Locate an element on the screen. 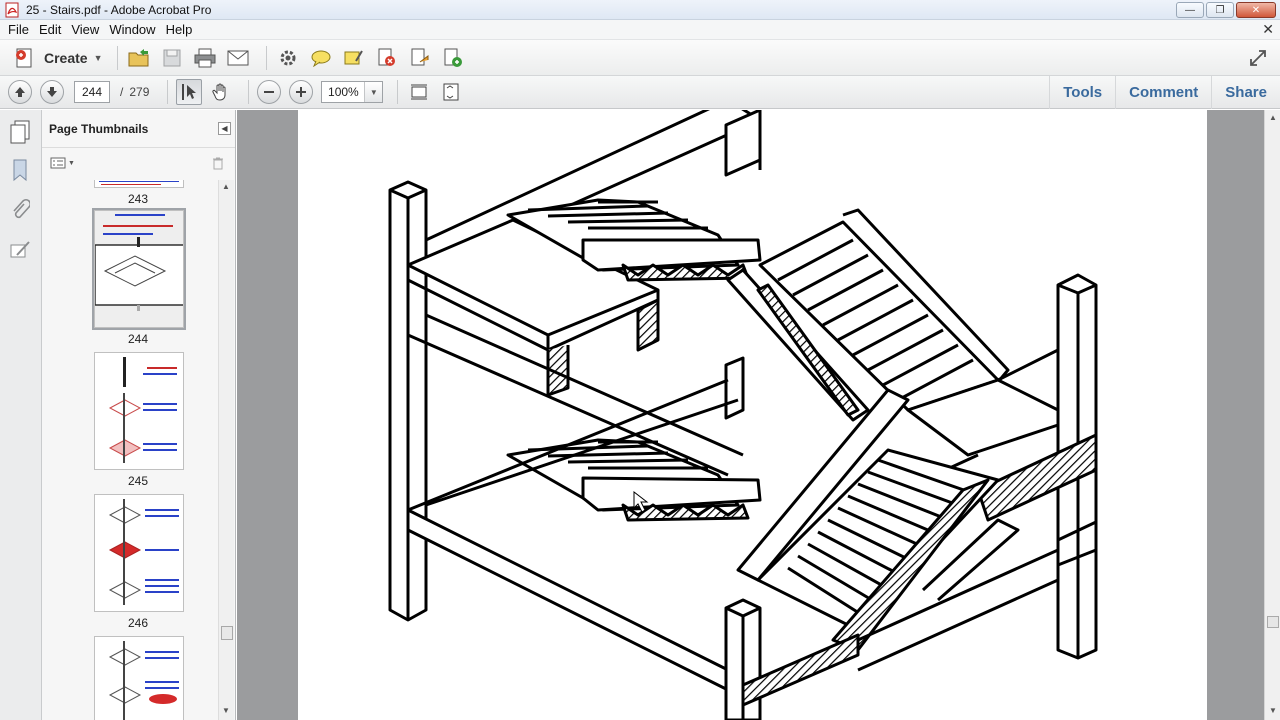  options-icon is located at coordinates (58, 163).